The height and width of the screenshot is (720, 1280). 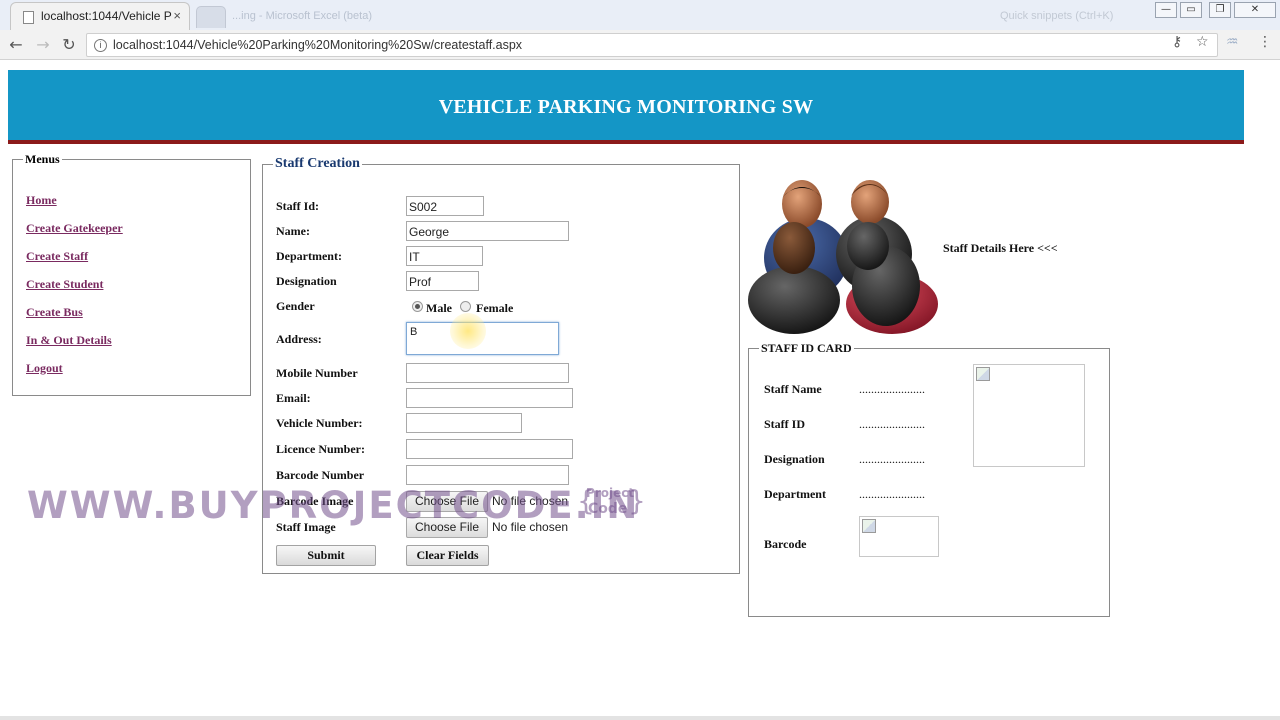 I want to click on reload-icon: ↻, so click(x=69, y=45).